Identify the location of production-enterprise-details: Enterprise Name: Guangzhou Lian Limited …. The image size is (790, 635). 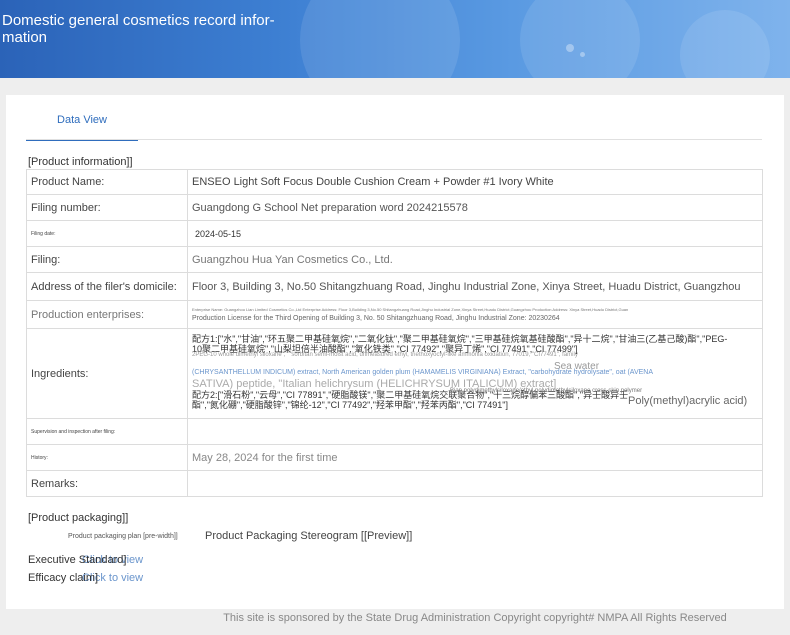
(410, 309).